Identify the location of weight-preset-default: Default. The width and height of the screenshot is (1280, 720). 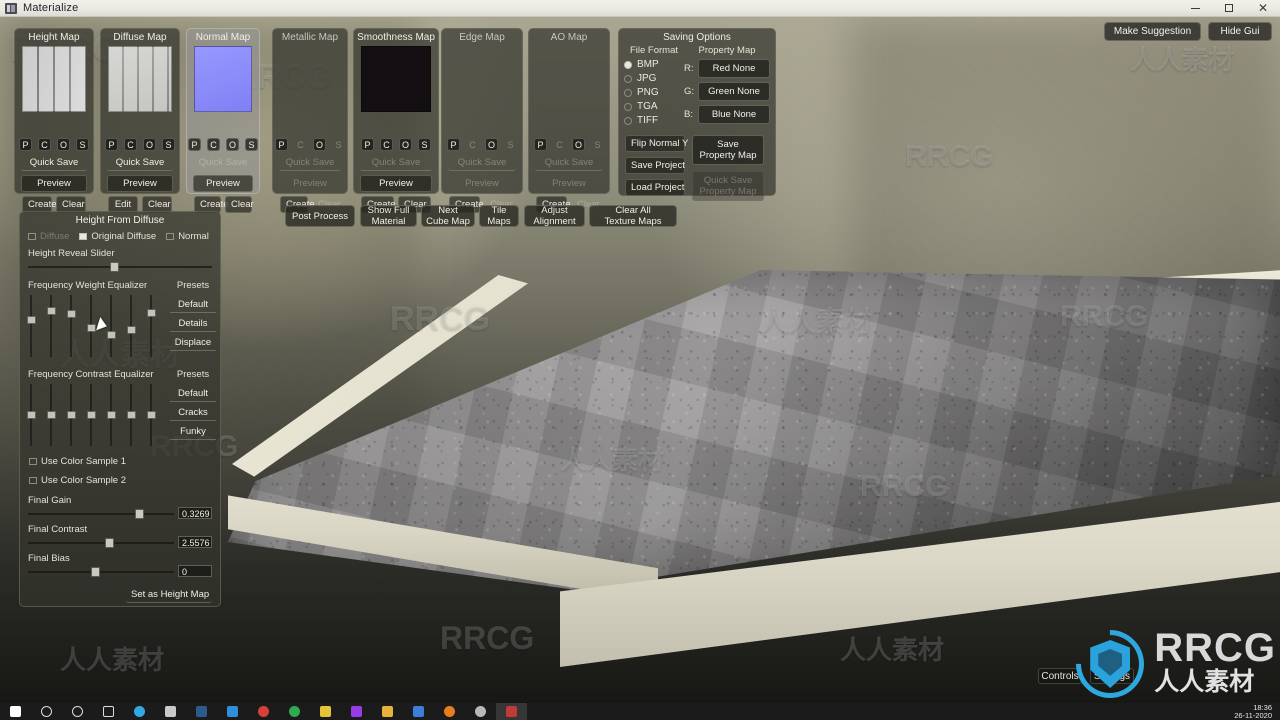
(193, 305).